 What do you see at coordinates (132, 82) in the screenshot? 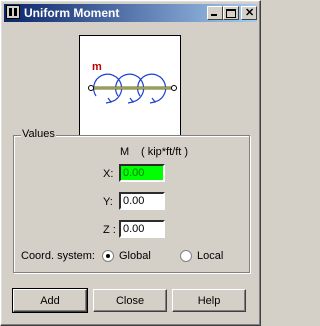
I see `beam-moment-graphic: m` at bounding box center [132, 82].